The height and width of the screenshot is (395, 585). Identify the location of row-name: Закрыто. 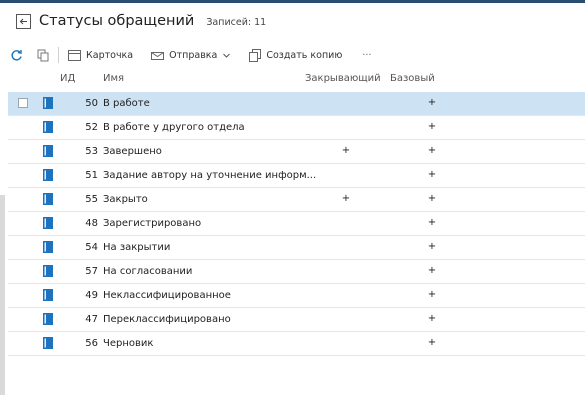
(125, 199).